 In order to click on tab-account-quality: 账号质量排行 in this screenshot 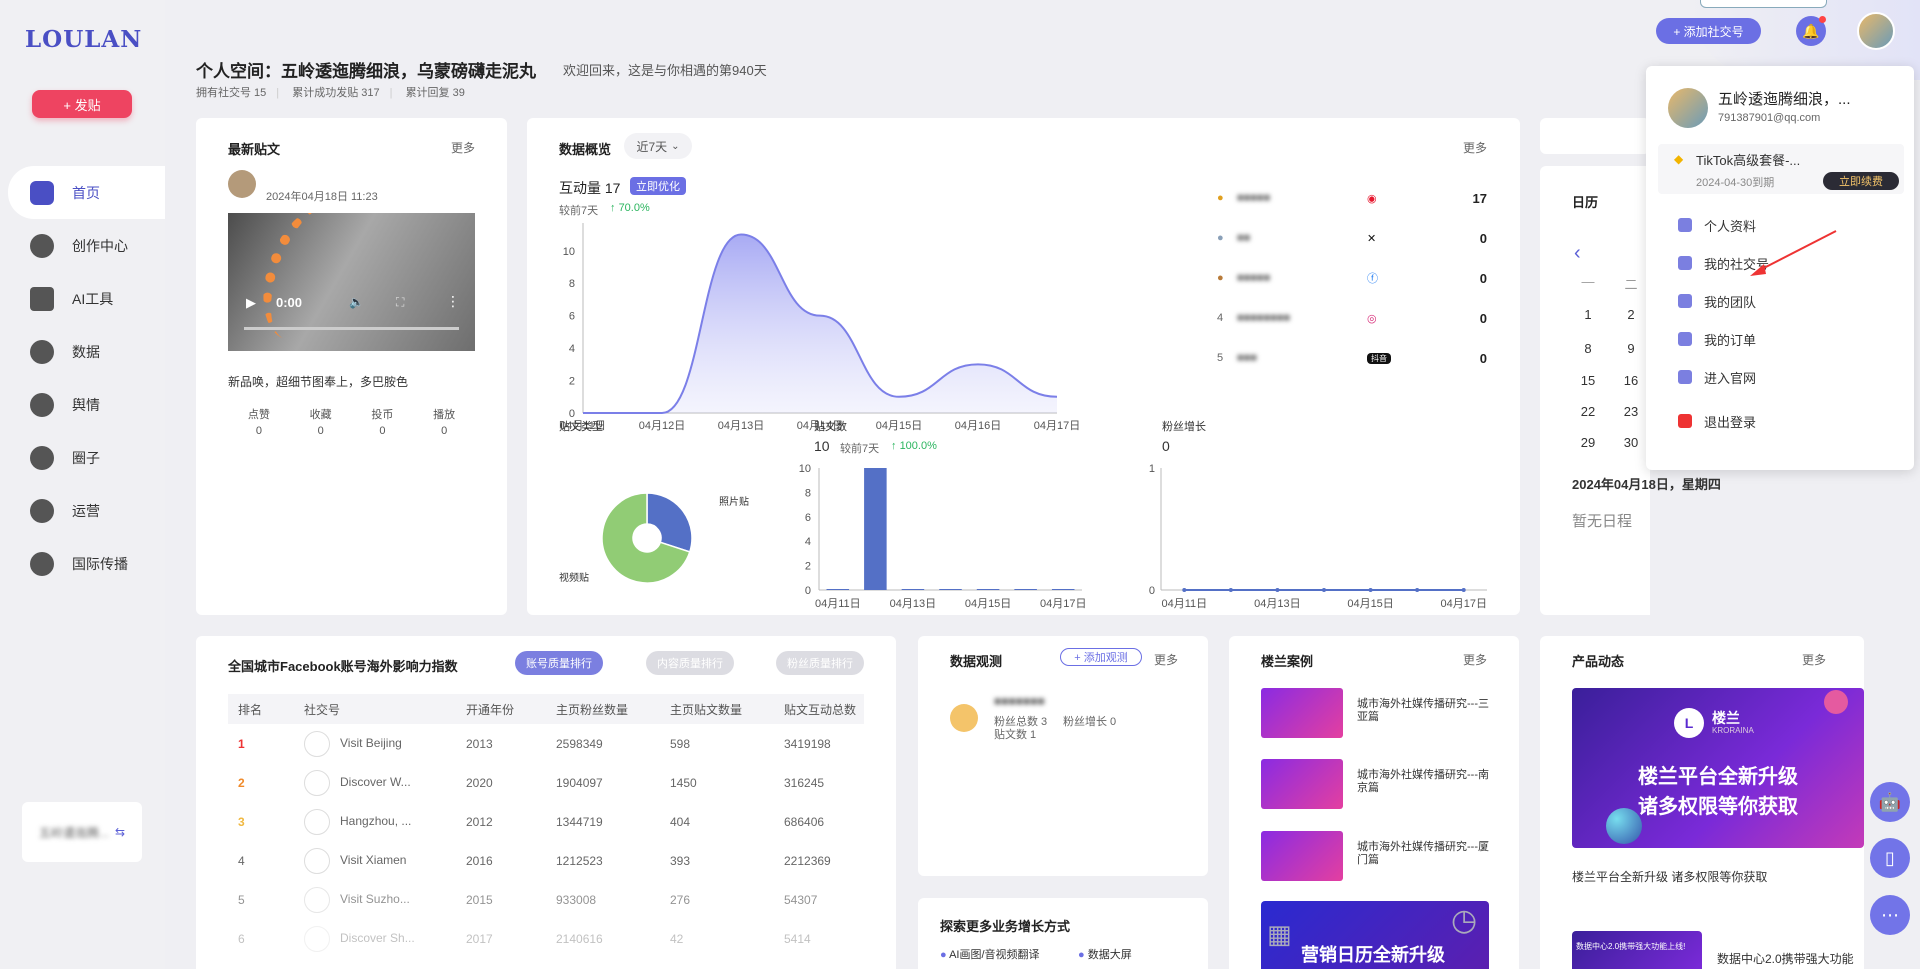, I will do `click(559, 663)`.